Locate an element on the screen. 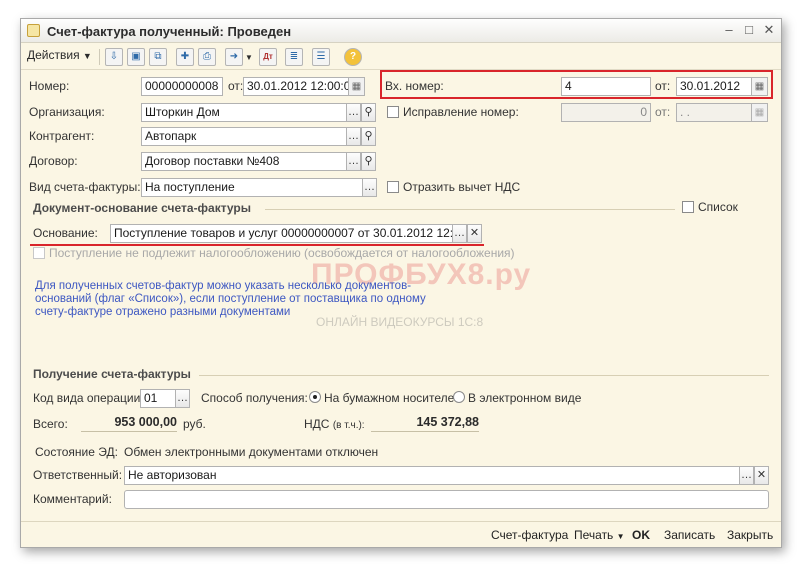 The width and height of the screenshot is (804, 565). method-label: Способ получения: is located at coordinates (254, 398).